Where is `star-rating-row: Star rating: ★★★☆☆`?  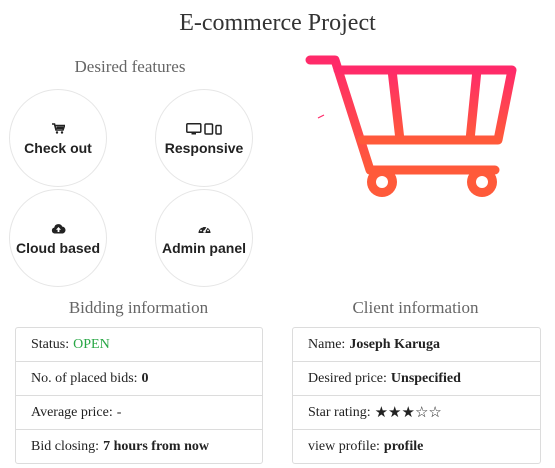
star-rating-row: Star rating: ★★★☆☆ is located at coordinates (416, 413).